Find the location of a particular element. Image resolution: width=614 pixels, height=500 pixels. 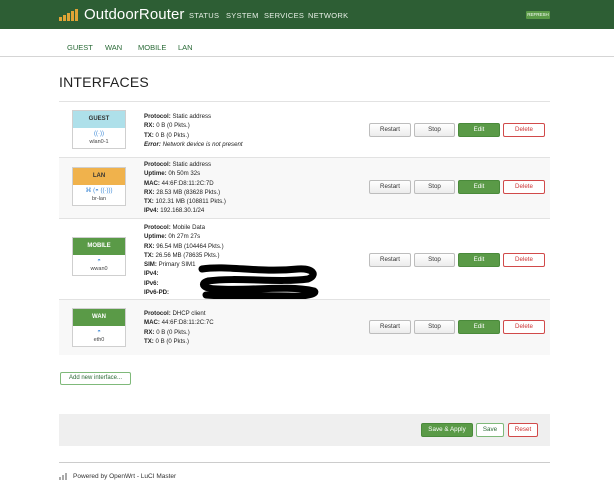

info-line: MAC: 44:6F:D8:11:2C:7D is located at coordinates (185, 183).